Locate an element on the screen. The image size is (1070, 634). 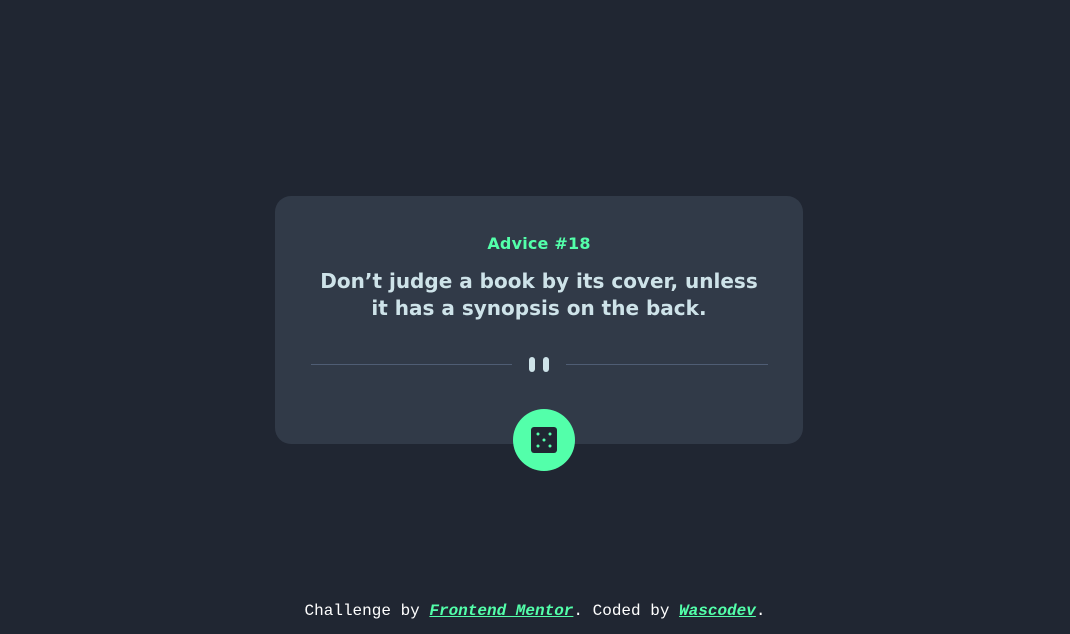
dice-icon is located at coordinates (544, 440).